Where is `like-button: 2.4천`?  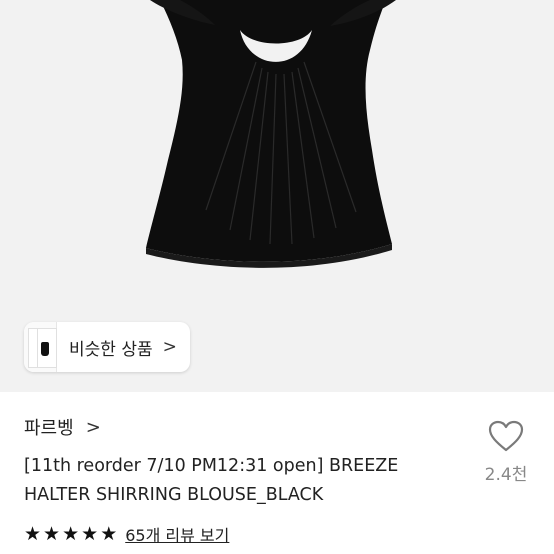 like-button: 2.4천 is located at coordinates (506, 452).